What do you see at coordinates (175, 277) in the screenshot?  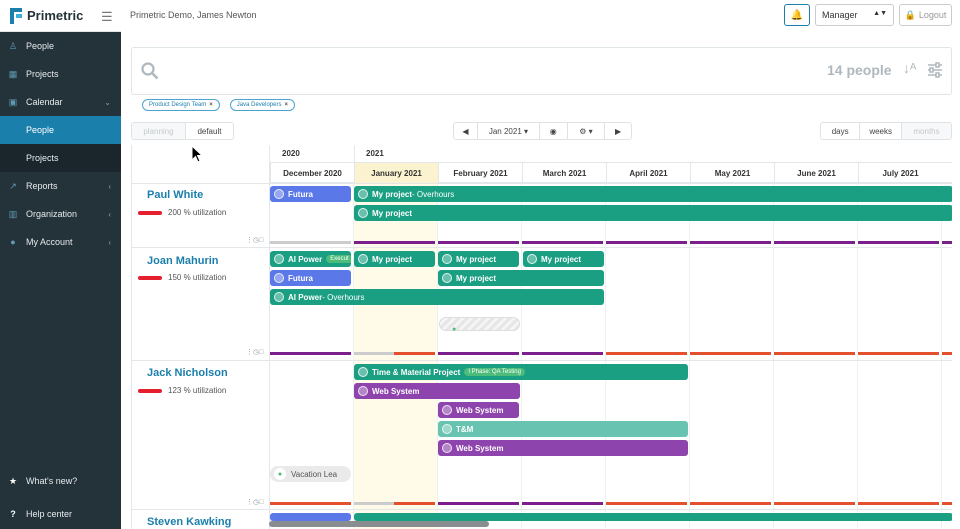 I see `utilization-value: 150` at bounding box center [175, 277].